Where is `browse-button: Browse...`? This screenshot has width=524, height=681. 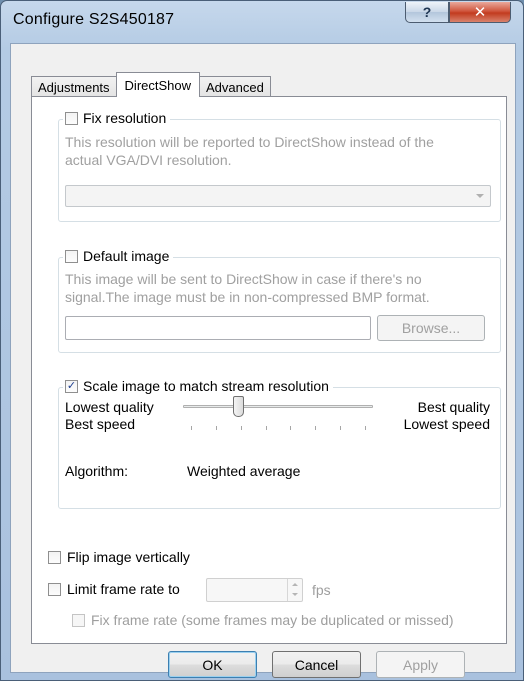
browse-button: Browse... is located at coordinates (431, 328).